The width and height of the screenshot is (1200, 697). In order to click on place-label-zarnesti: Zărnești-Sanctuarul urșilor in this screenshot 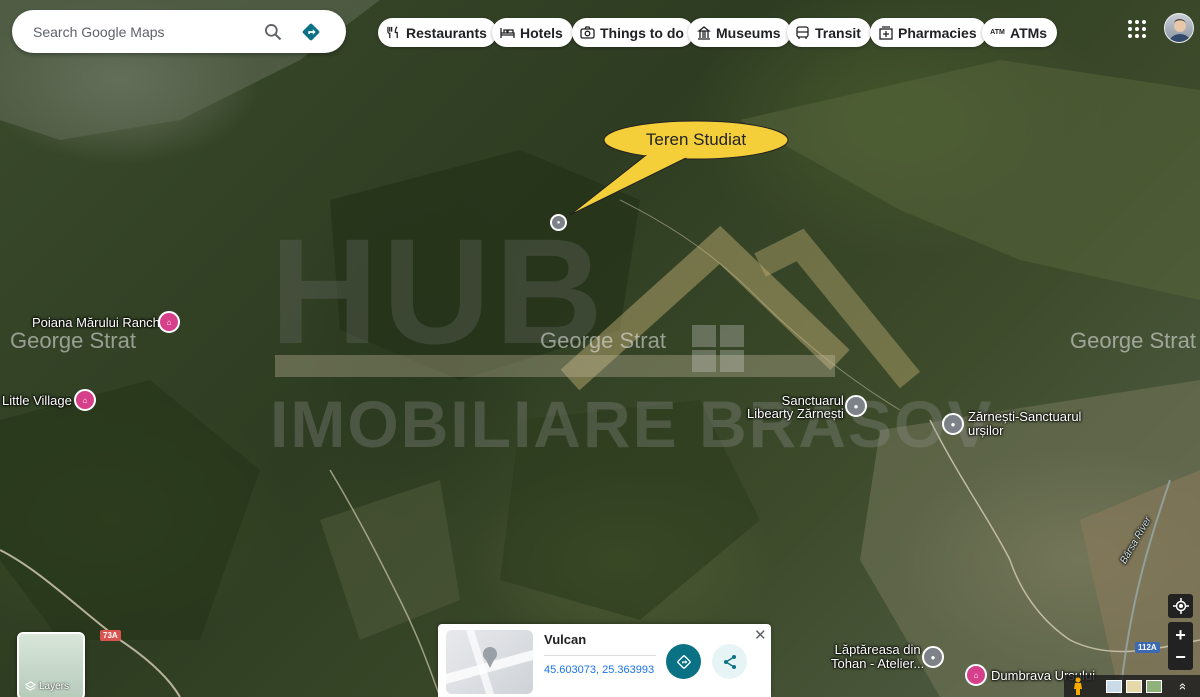, I will do `click(1024, 424)`.